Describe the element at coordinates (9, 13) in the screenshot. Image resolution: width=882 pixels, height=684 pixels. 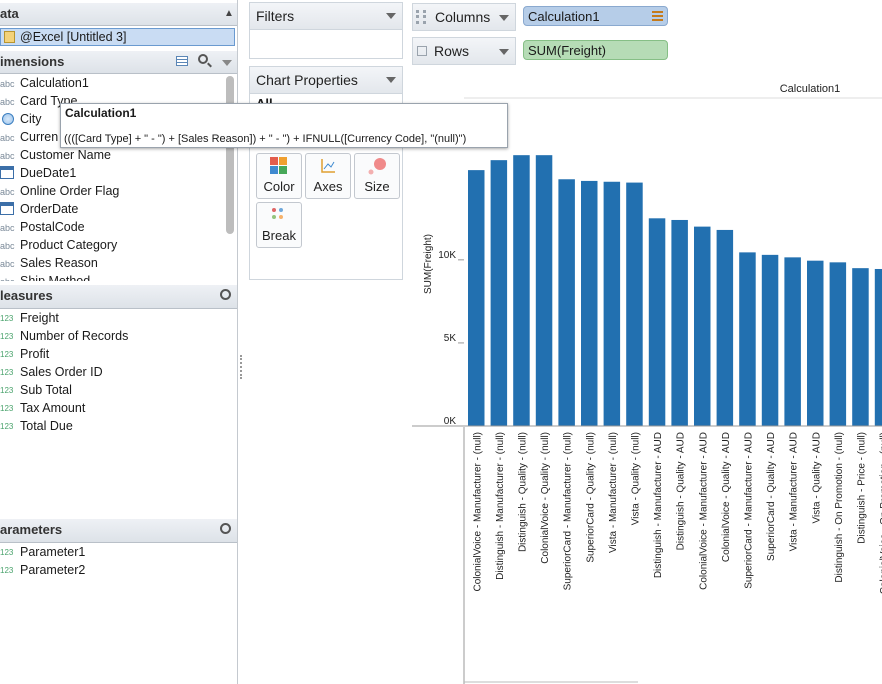
I see `data-panel-title: ata` at that location.